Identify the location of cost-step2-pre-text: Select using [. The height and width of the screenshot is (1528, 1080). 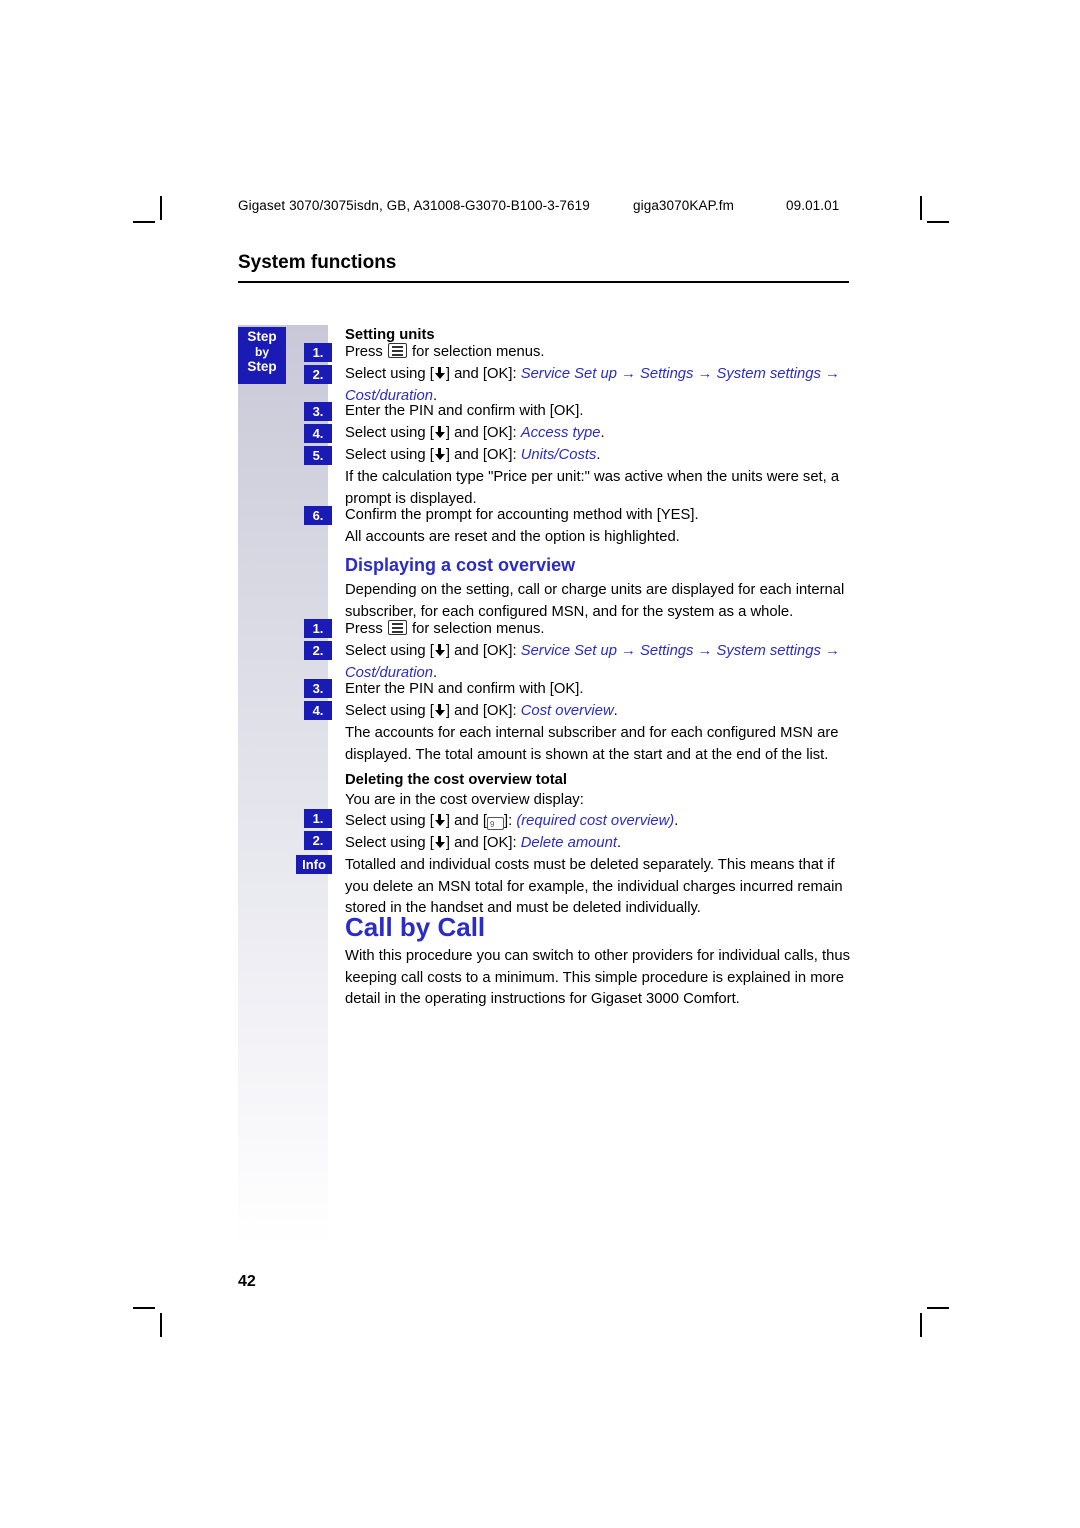
(389, 651).